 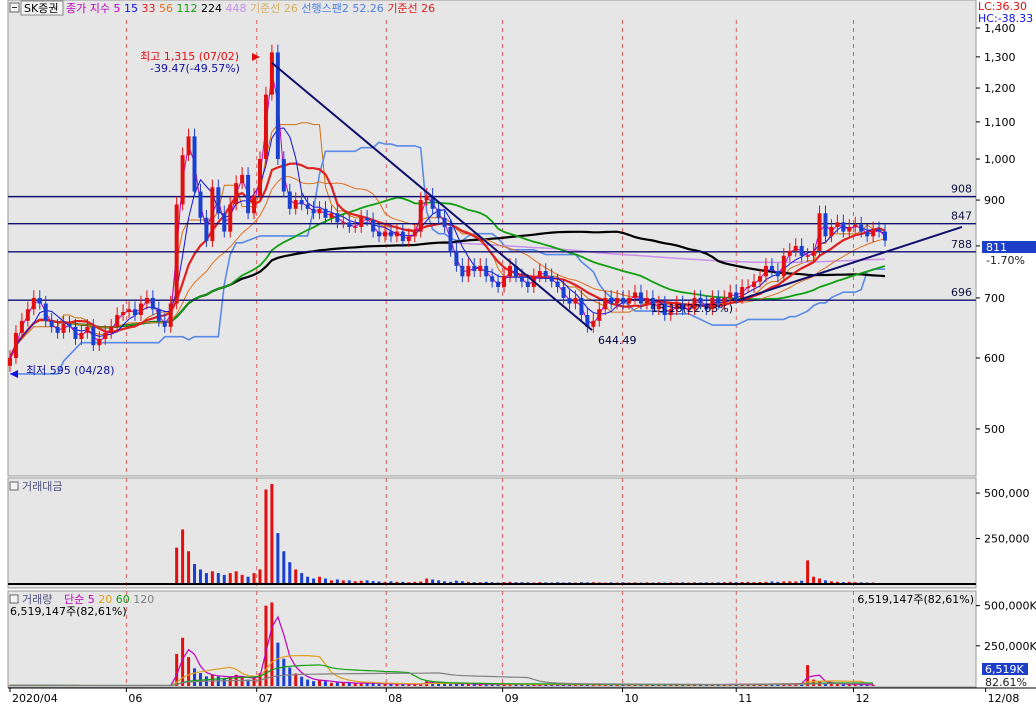 What do you see at coordinates (1000, 122) in the screenshot?
I see `price-y-tick-label: 1,100` at bounding box center [1000, 122].